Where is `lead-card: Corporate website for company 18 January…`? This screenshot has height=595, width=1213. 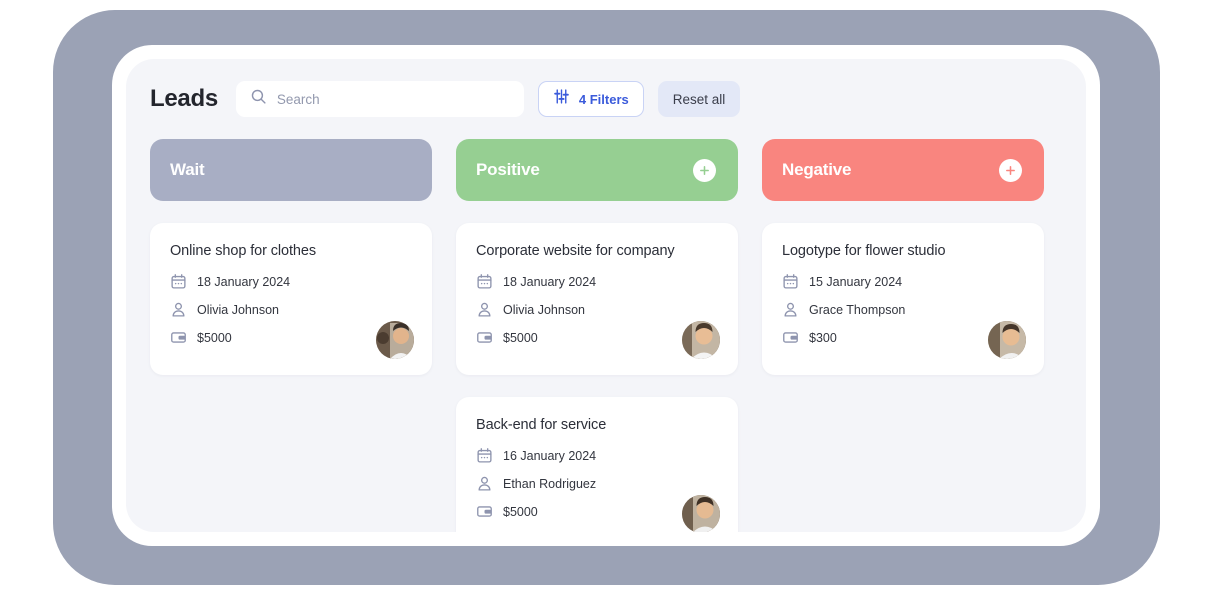
lead-card: Corporate website for company 18 January… is located at coordinates (597, 299).